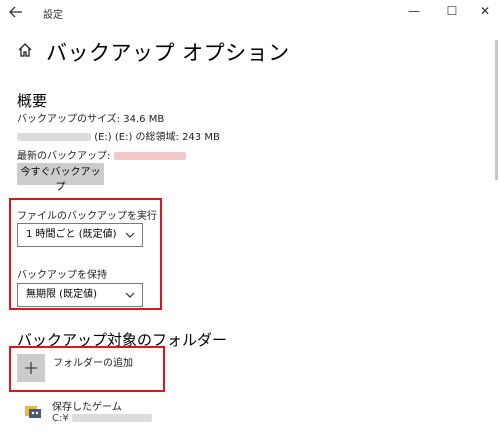 This screenshot has height=436, width=500. Describe the element at coordinates (149, 156) in the screenshot. I see `redacted-latest-date` at that location.